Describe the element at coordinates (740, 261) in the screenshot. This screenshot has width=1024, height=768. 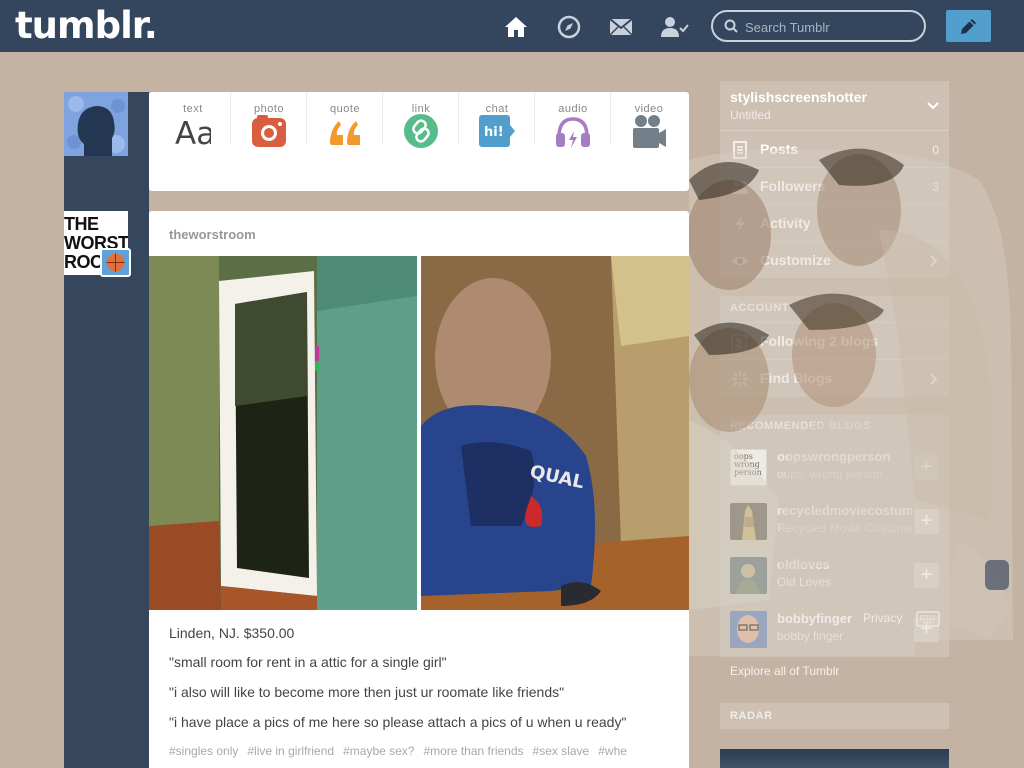
I see `eye-icon` at that location.